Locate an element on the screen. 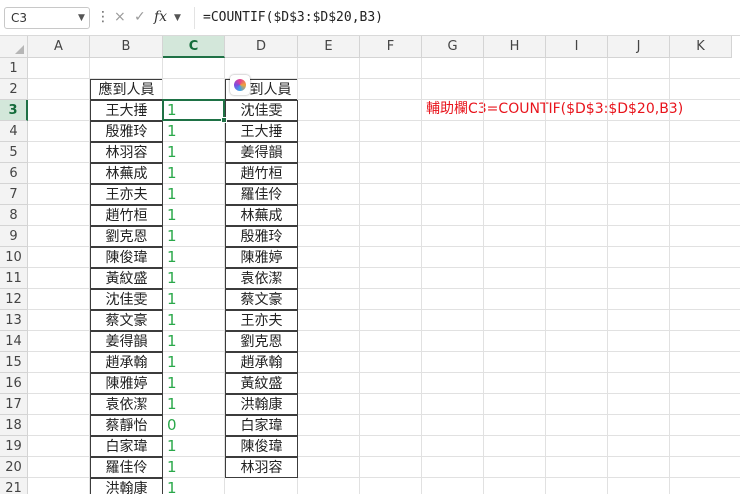  cell-d10: 陳雅婷 is located at coordinates (261, 257).